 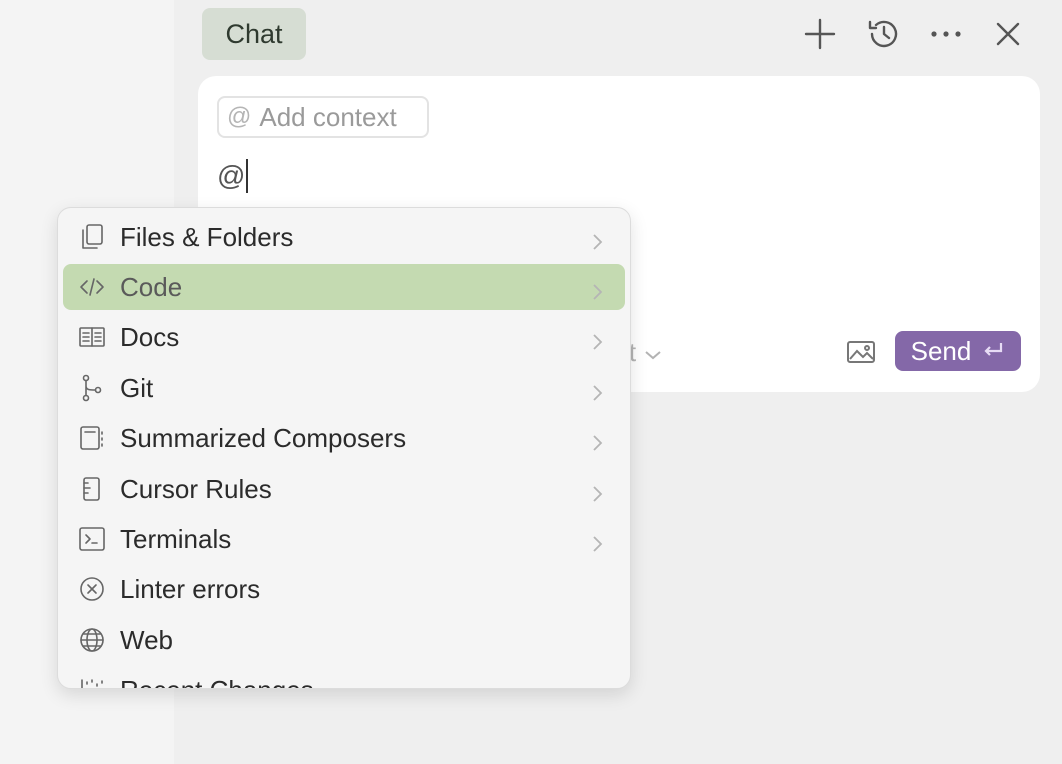 What do you see at coordinates (344, 589) in the screenshot?
I see `menu-item-linter-errors: Linter errors` at bounding box center [344, 589].